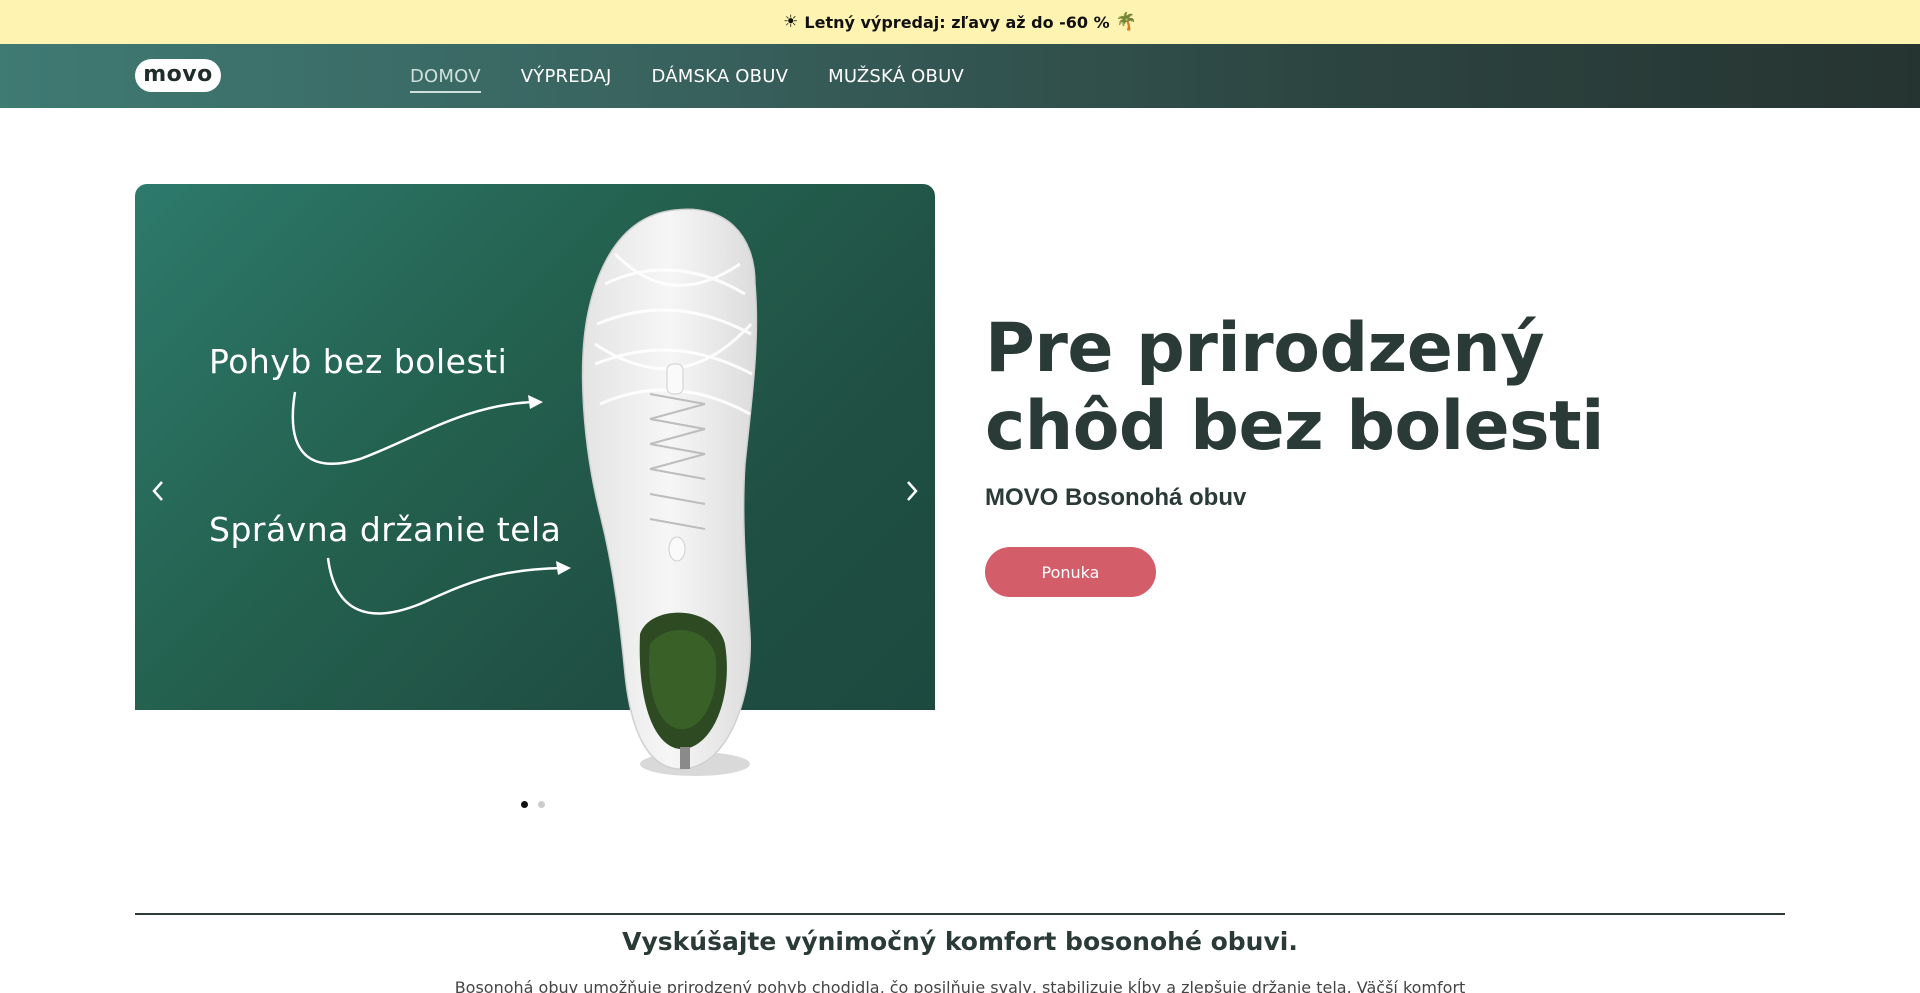 Image resolution: width=1920 pixels, height=993 pixels. I want to click on nav-item-muzska-obuv: MUŽSKÁ OBUV, so click(896, 76).